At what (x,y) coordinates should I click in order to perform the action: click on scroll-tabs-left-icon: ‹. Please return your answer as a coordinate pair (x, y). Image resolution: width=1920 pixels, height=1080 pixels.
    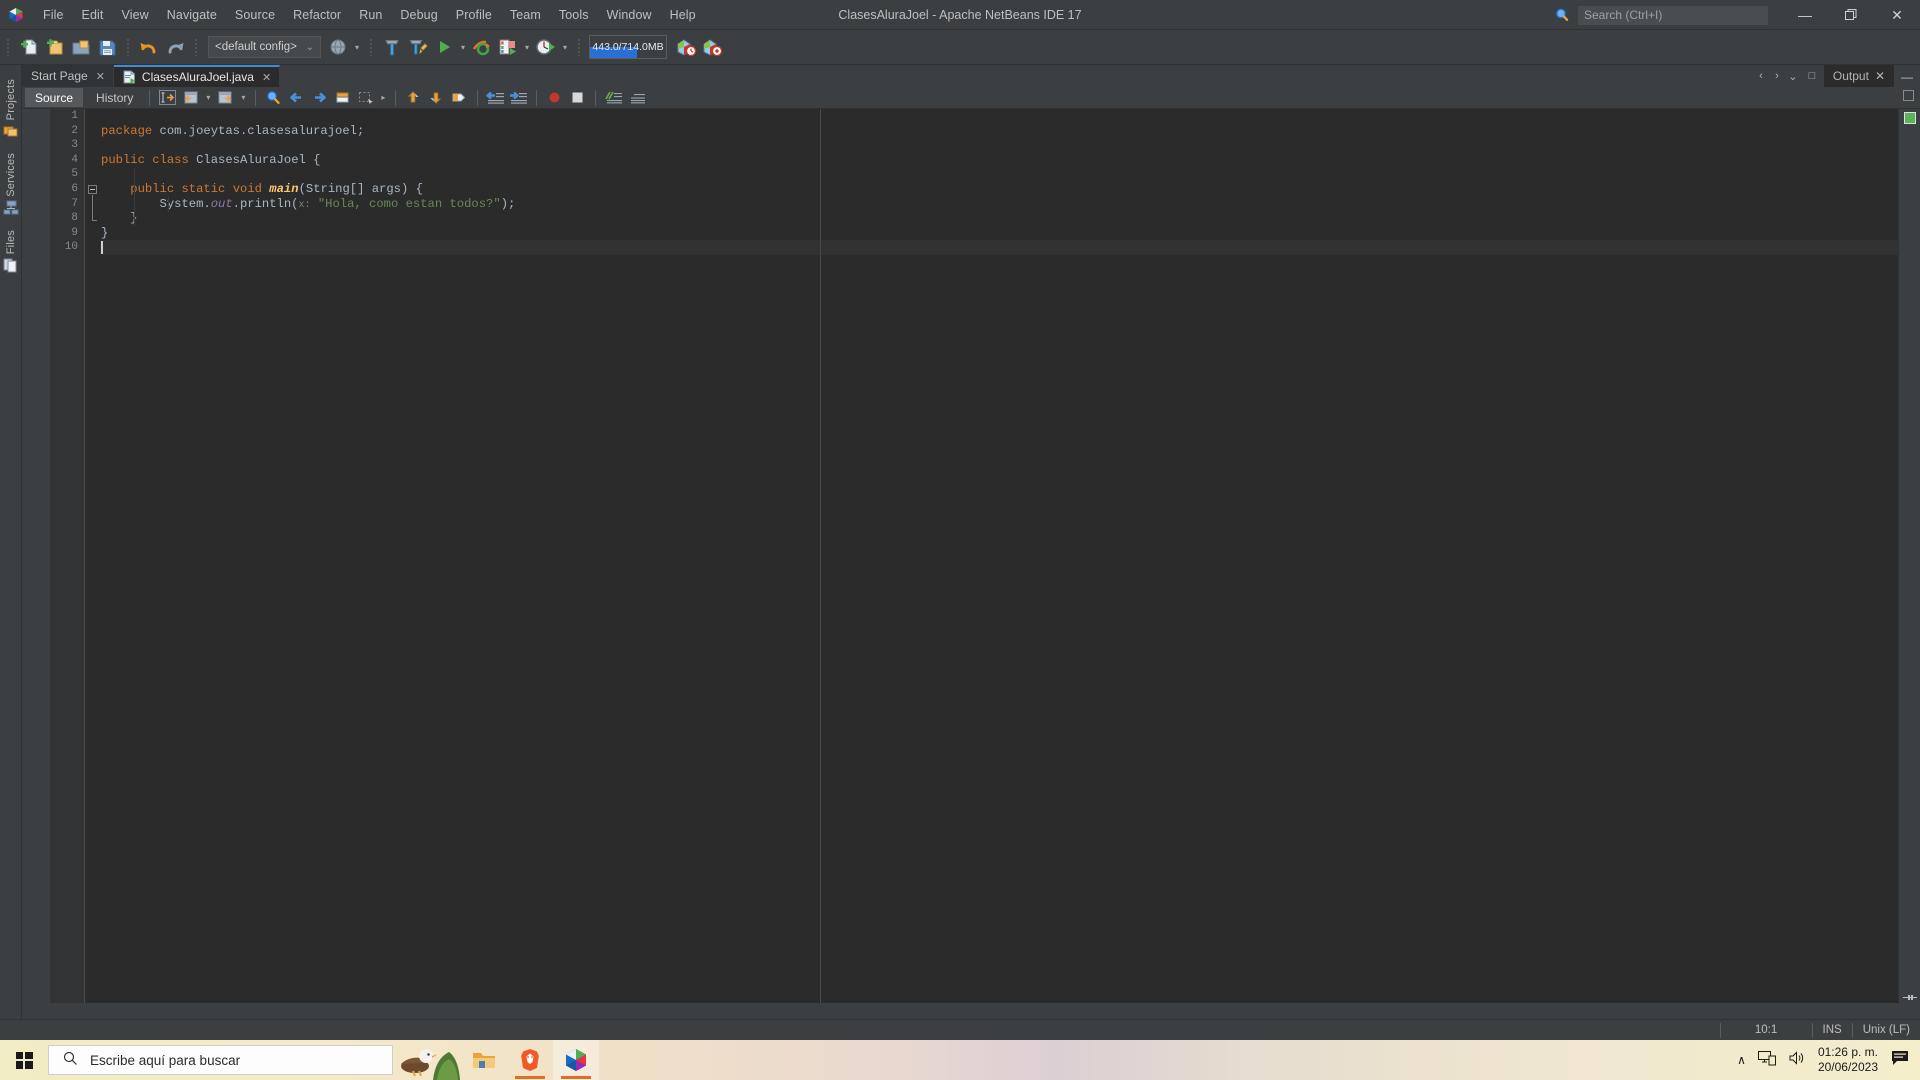
    Looking at the image, I should click on (1761, 76).